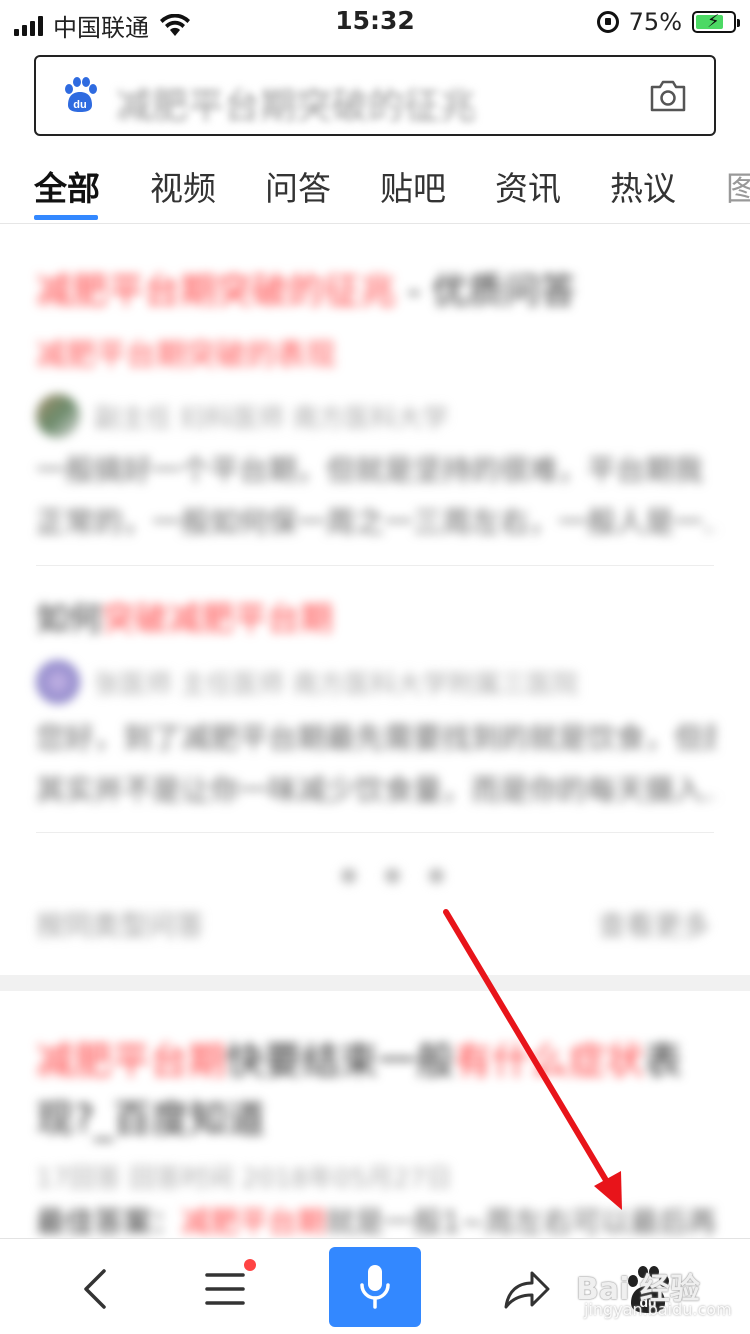 Image resolution: width=750 pixels, height=1334 pixels. What do you see at coordinates (521, 1222) in the screenshot?
I see `result-3-snippet-text: 就是一般1~周左右可以最后再` at bounding box center [521, 1222].